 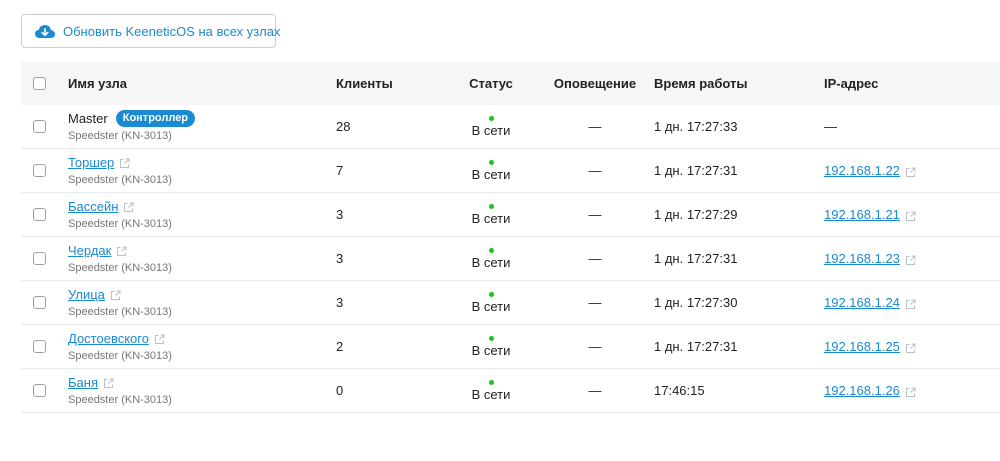 I want to click on ip-cell: 192.168.1.21, so click(x=912, y=214).